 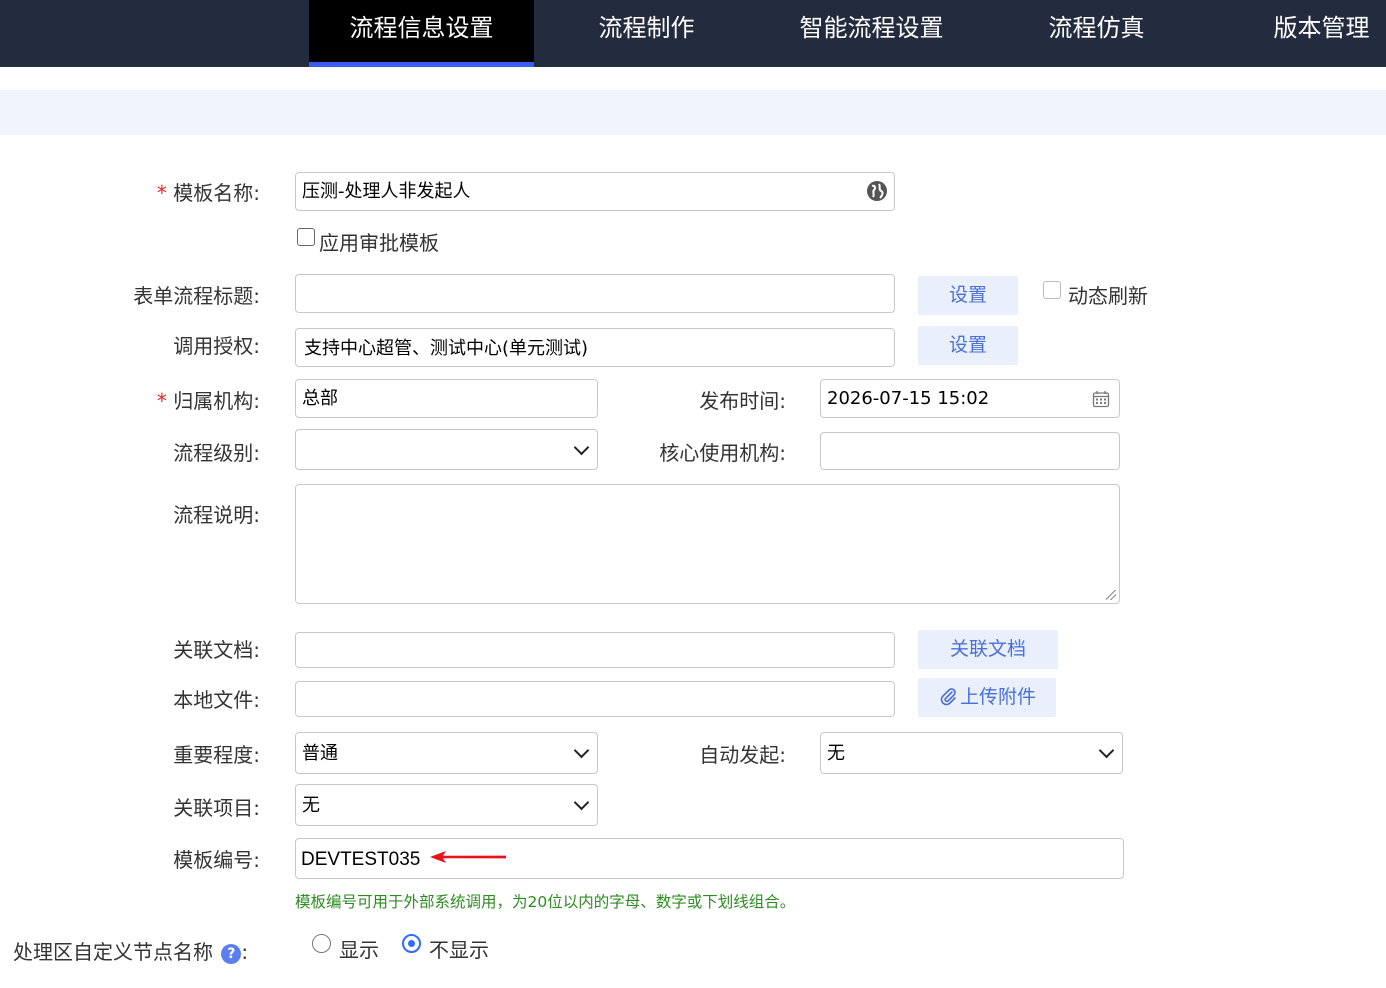 What do you see at coordinates (216, 808) in the screenshot?
I see `related-project-label: 关联项目:` at bounding box center [216, 808].